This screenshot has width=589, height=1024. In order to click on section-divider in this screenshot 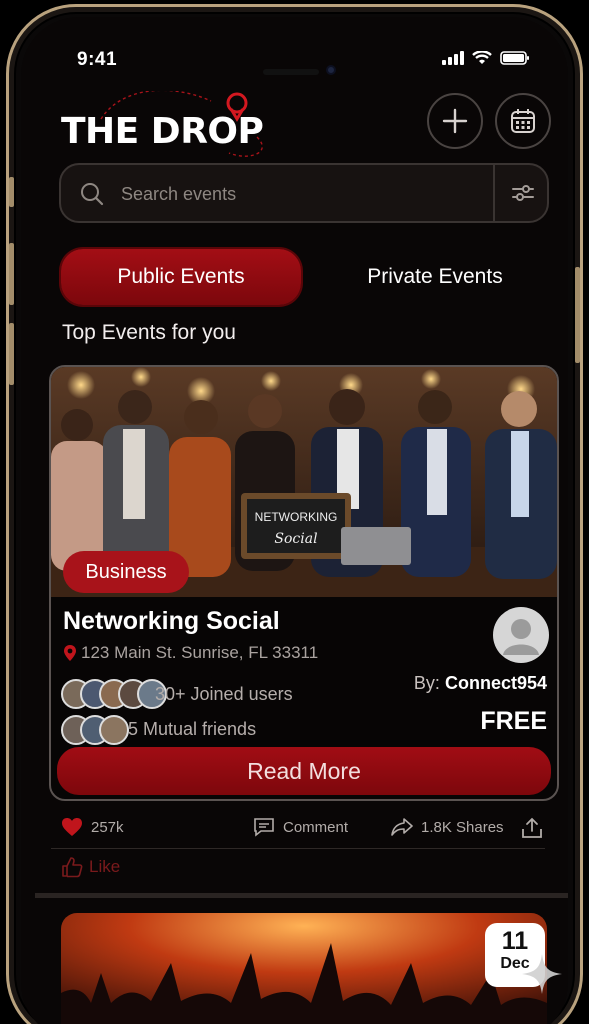, I will do `click(301, 895)`.